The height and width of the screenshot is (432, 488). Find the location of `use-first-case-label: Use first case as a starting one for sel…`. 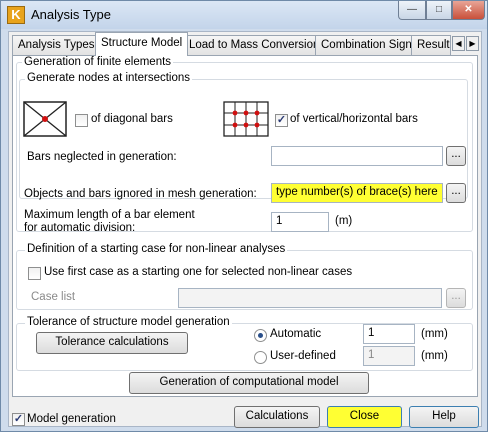

use-first-case-label: Use first case as a starting one for sel… is located at coordinates (198, 272).